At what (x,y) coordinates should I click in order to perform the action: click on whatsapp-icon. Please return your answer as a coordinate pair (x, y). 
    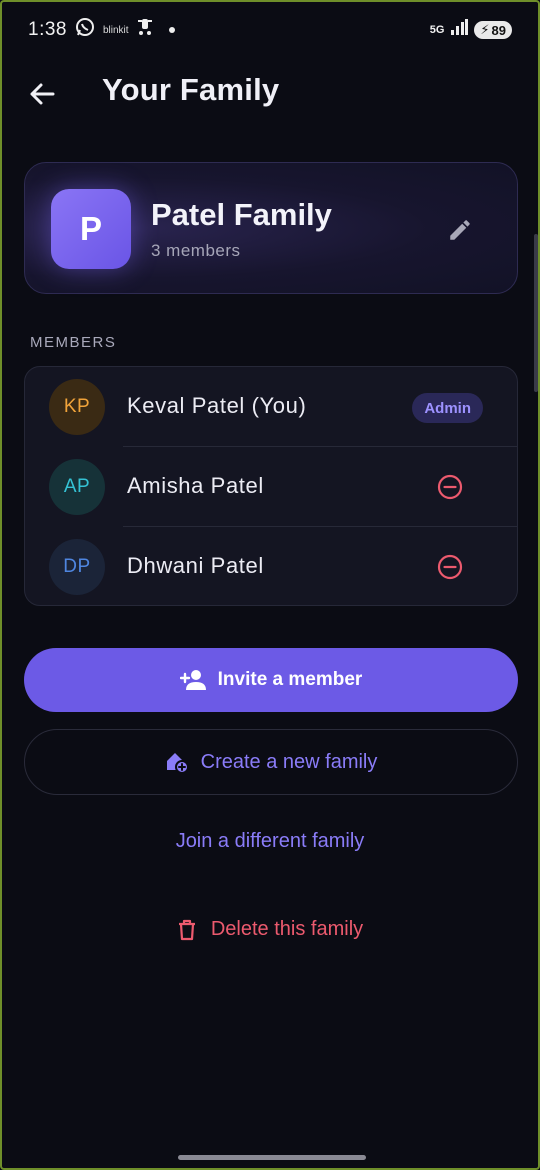
    Looking at the image, I should click on (85, 30).